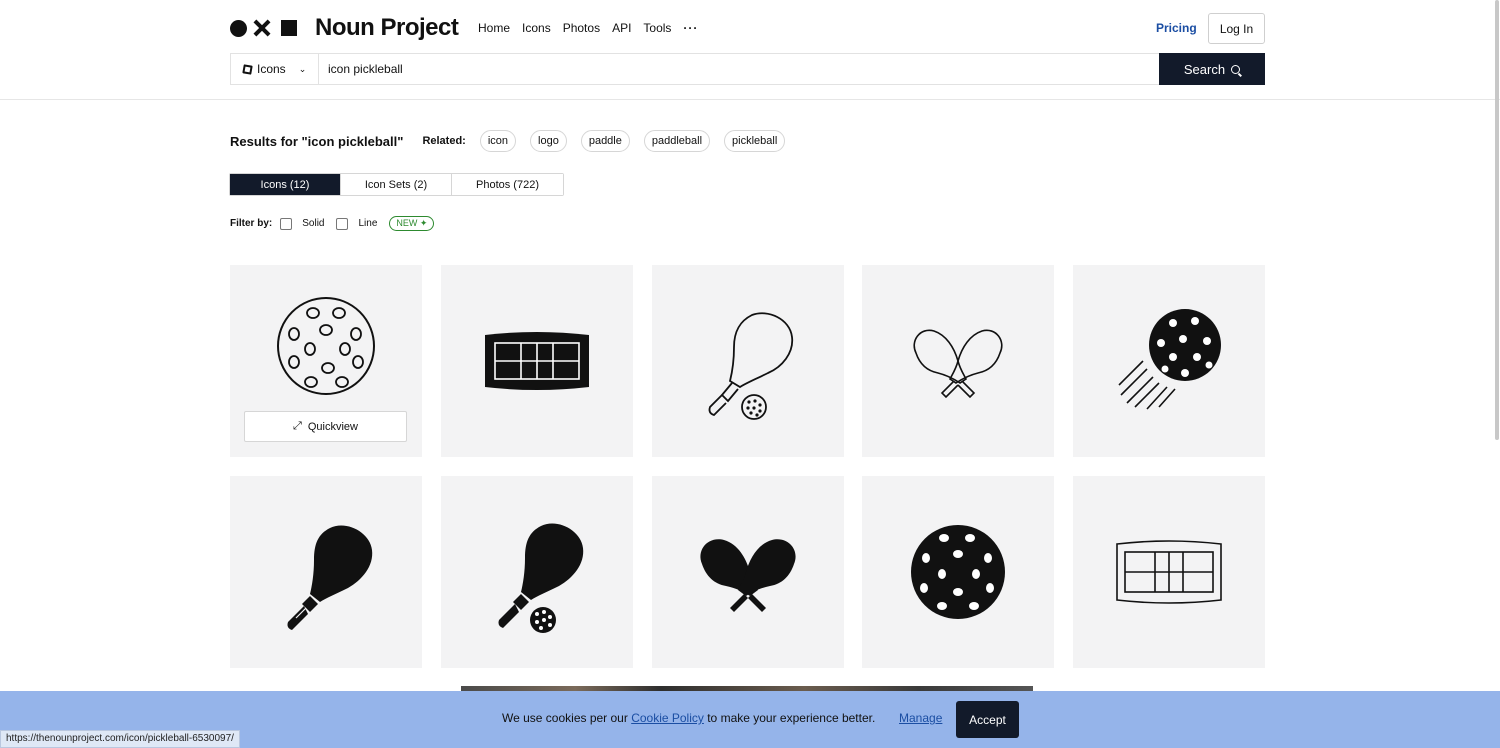 The height and width of the screenshot is (748, 1500). I want to click on pickleball-solid-icon, so click(958, 572).